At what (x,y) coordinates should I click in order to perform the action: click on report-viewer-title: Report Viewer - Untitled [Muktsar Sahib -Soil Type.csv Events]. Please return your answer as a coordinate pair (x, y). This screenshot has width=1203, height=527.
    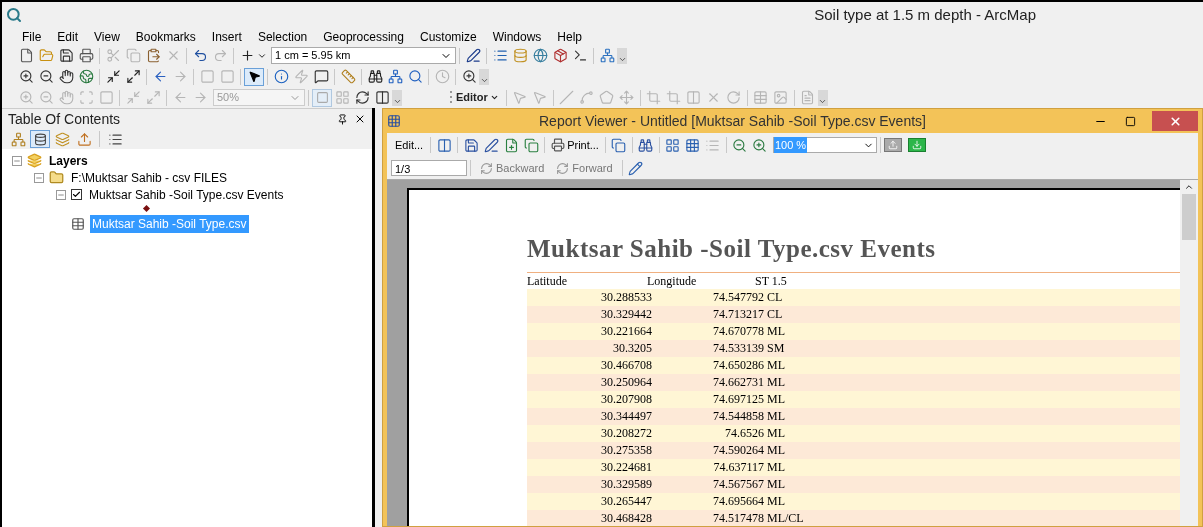
    Looking at the image, I should click on (732, 121).